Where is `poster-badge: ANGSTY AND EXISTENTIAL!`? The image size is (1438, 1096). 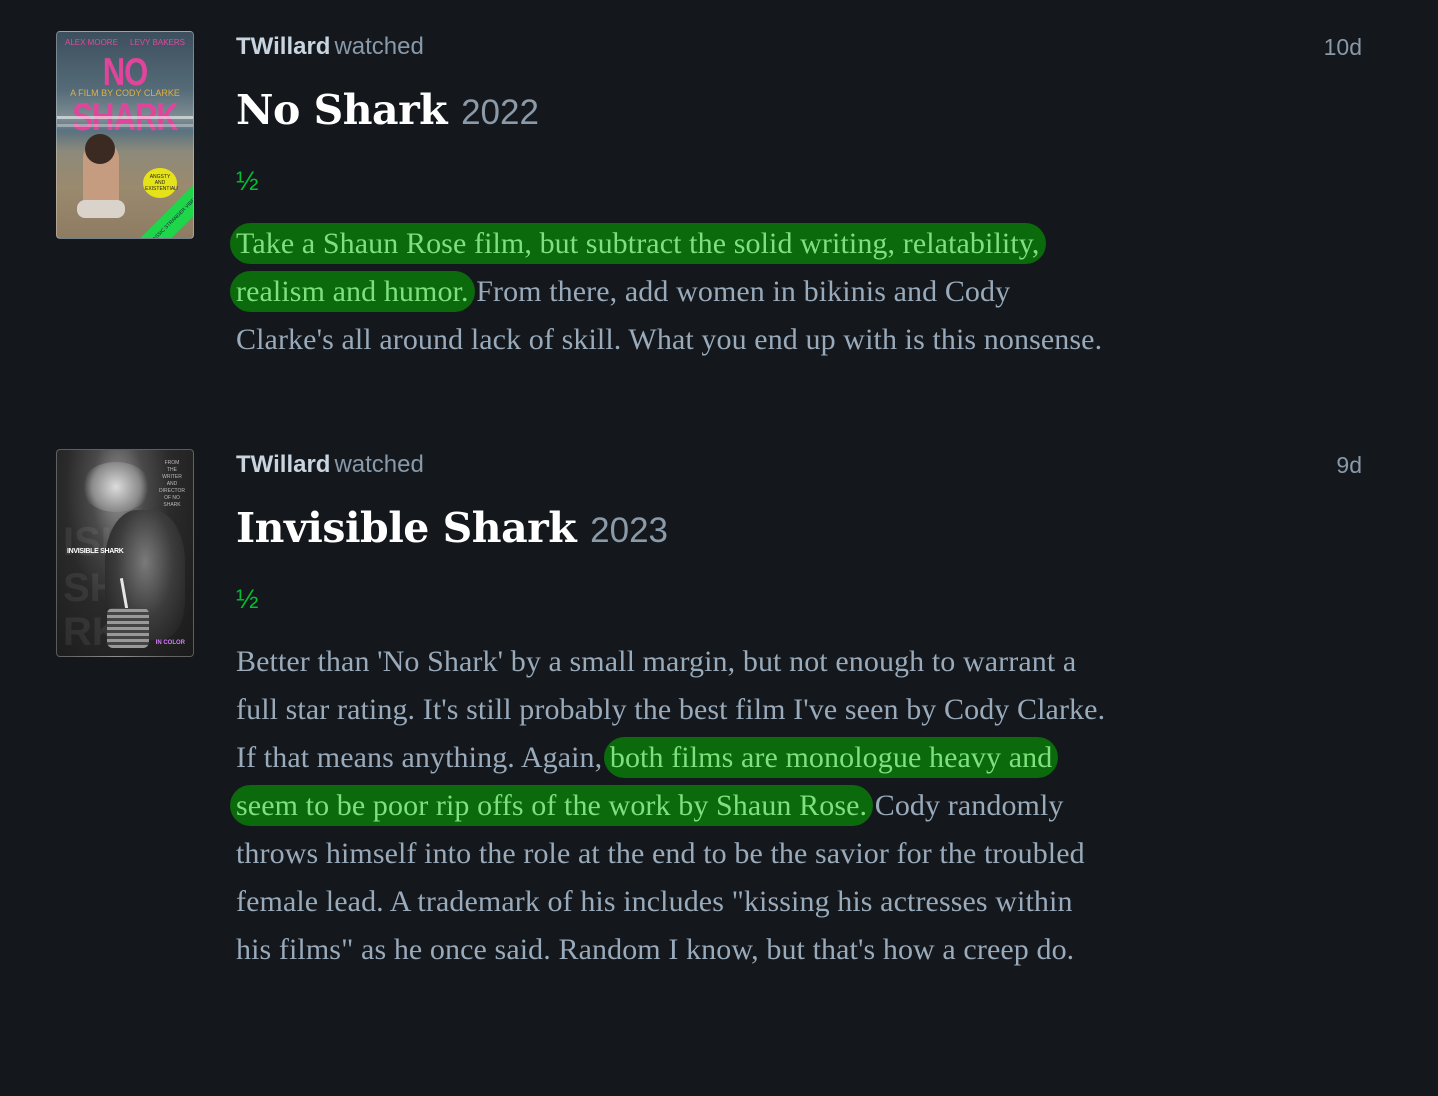 poster-badge: ANGSTY AND EXISTENTIAL! is located at coordinates (161, 183).